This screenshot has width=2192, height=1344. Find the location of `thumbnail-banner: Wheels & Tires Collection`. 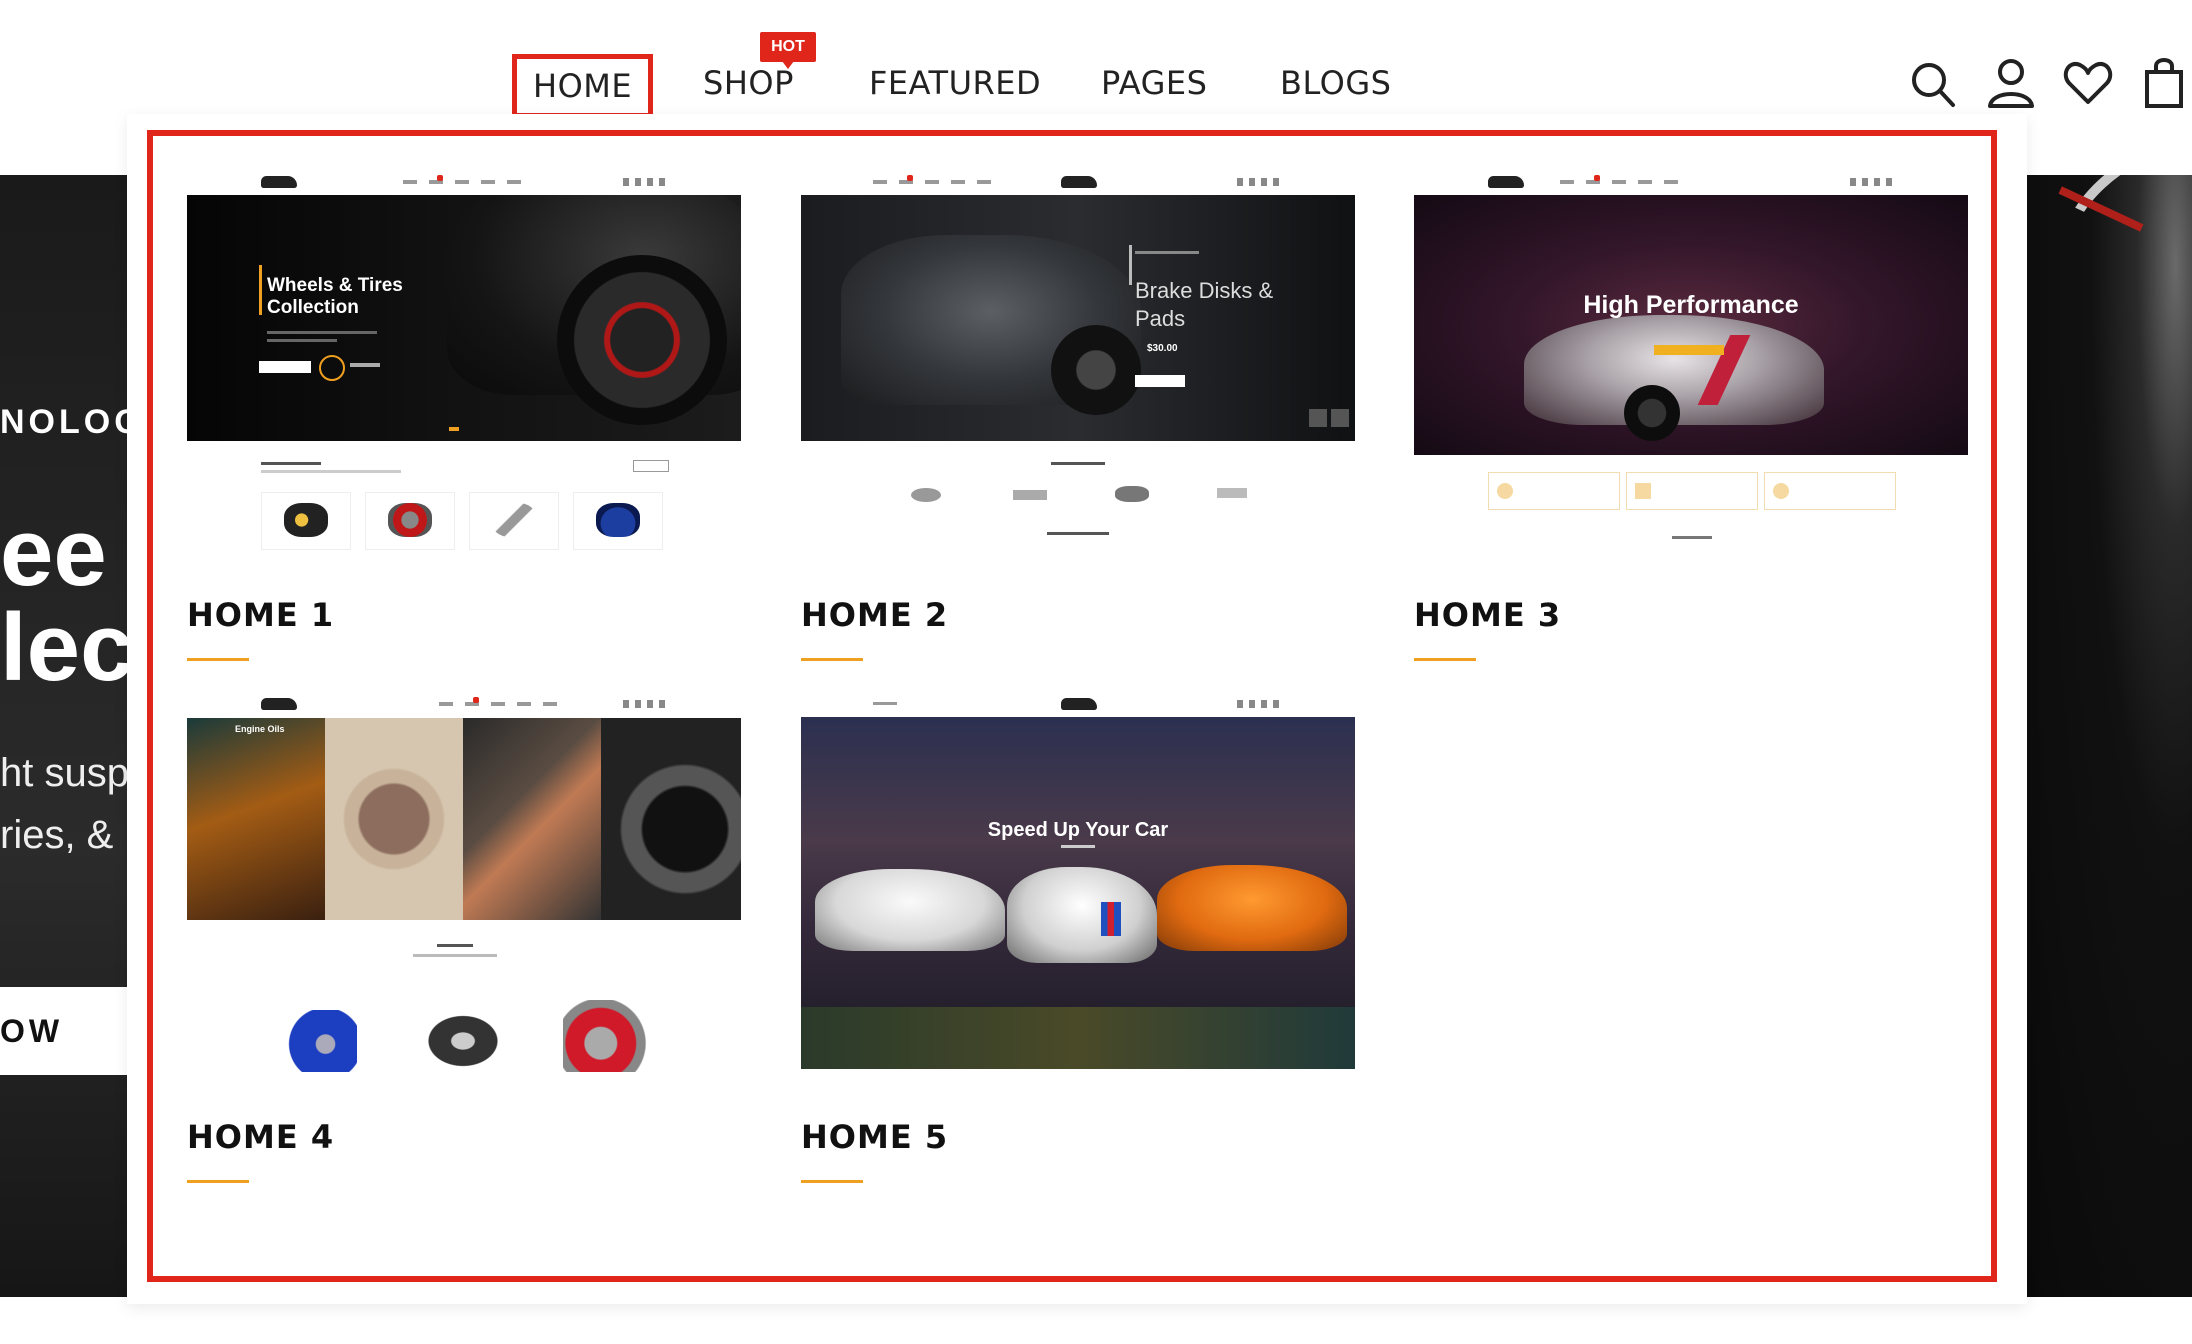

thumbnail-banner: Wheels & Tires Collection is located at coordinates (464, 318).